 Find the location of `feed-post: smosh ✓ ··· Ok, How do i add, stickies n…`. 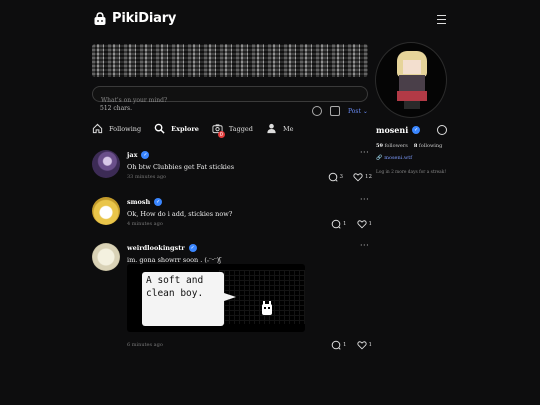

feed-post: smosh ✓ ··· Ok, How do i add, stickies n… is located at coordinates (232, 214).